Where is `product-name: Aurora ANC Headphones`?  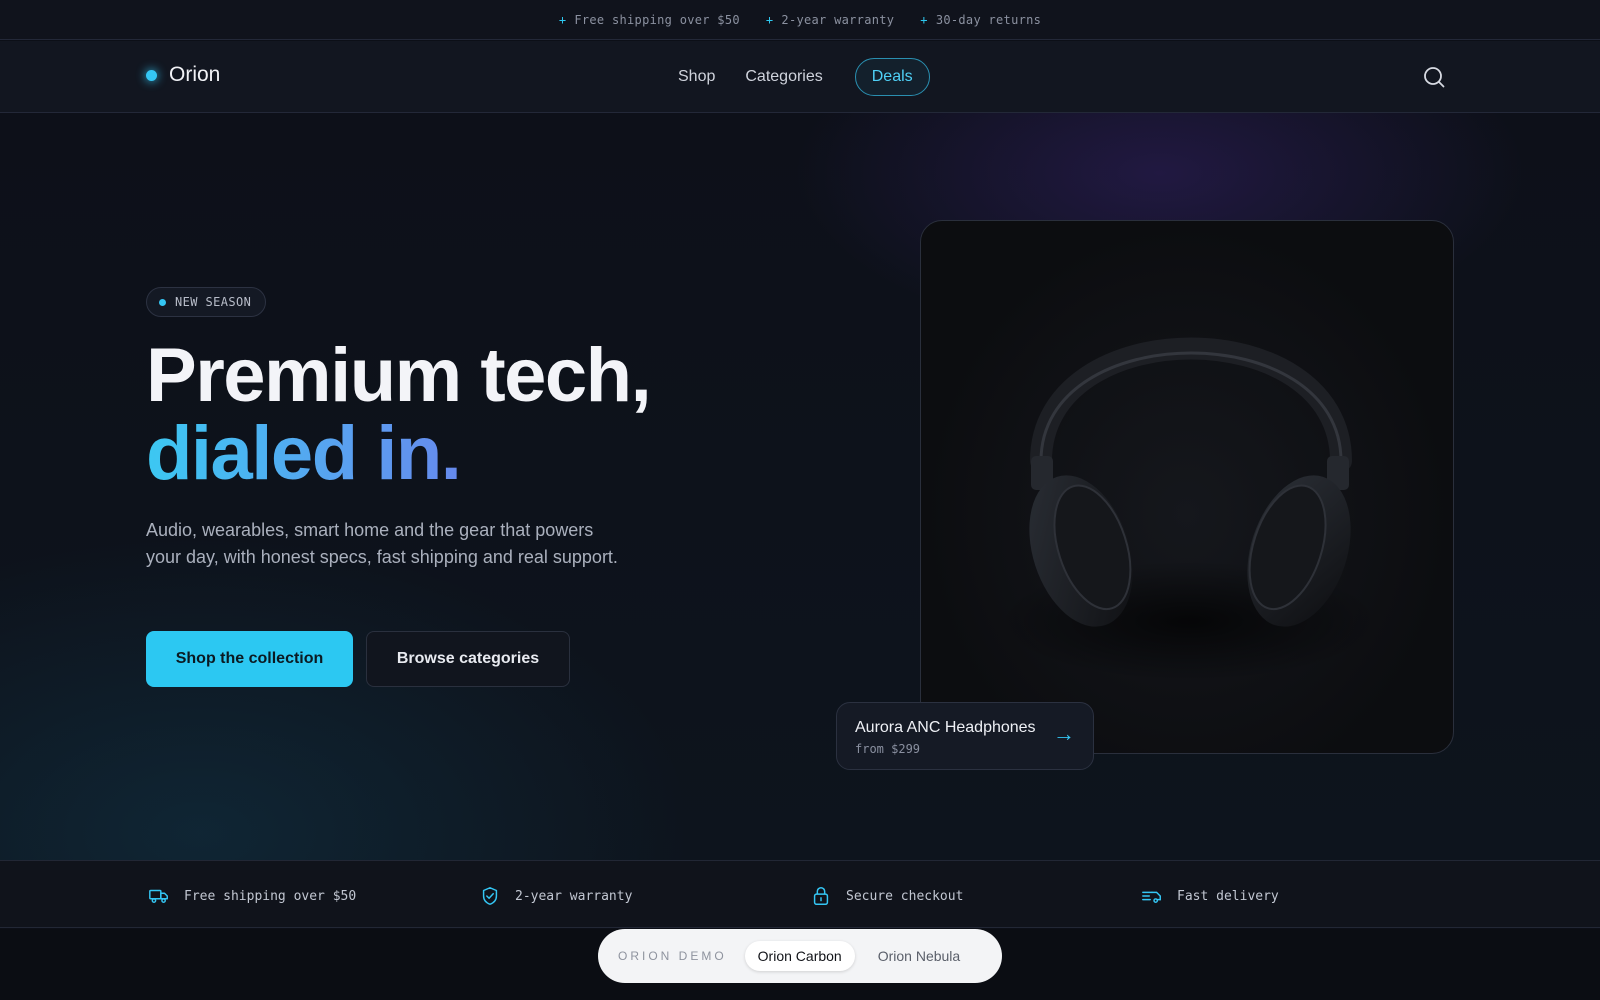 product-name: Aurora ANC Headphones is located at coordinates (945, 727).